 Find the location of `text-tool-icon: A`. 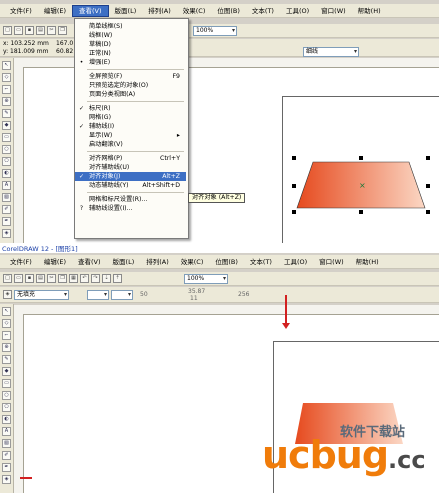

text-tool-icon: A is located at coordinates (6, 185).